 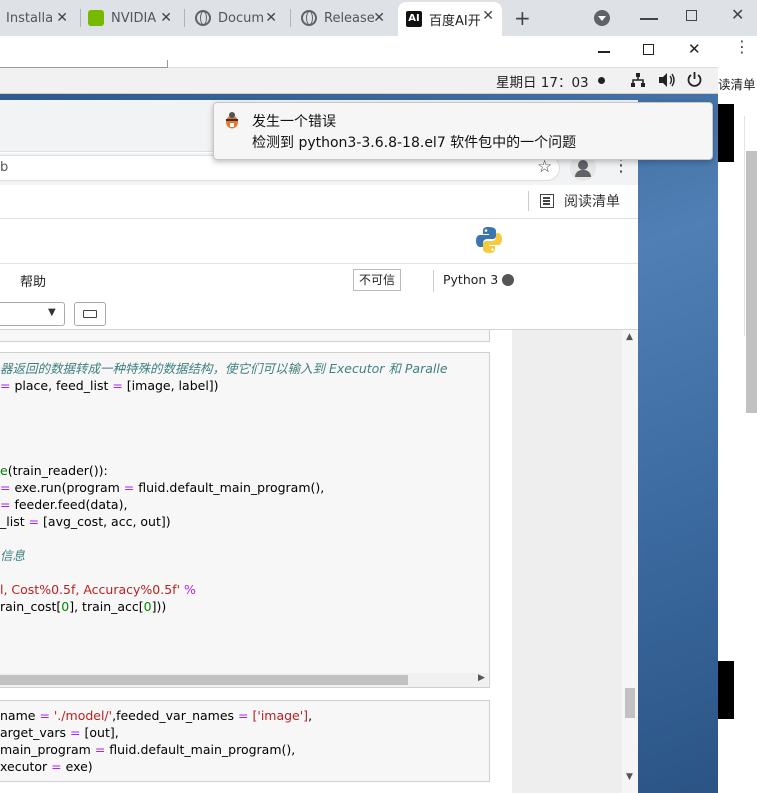 I want to click on reading-list-button: 阅读清单, so click(x=592, y=201).